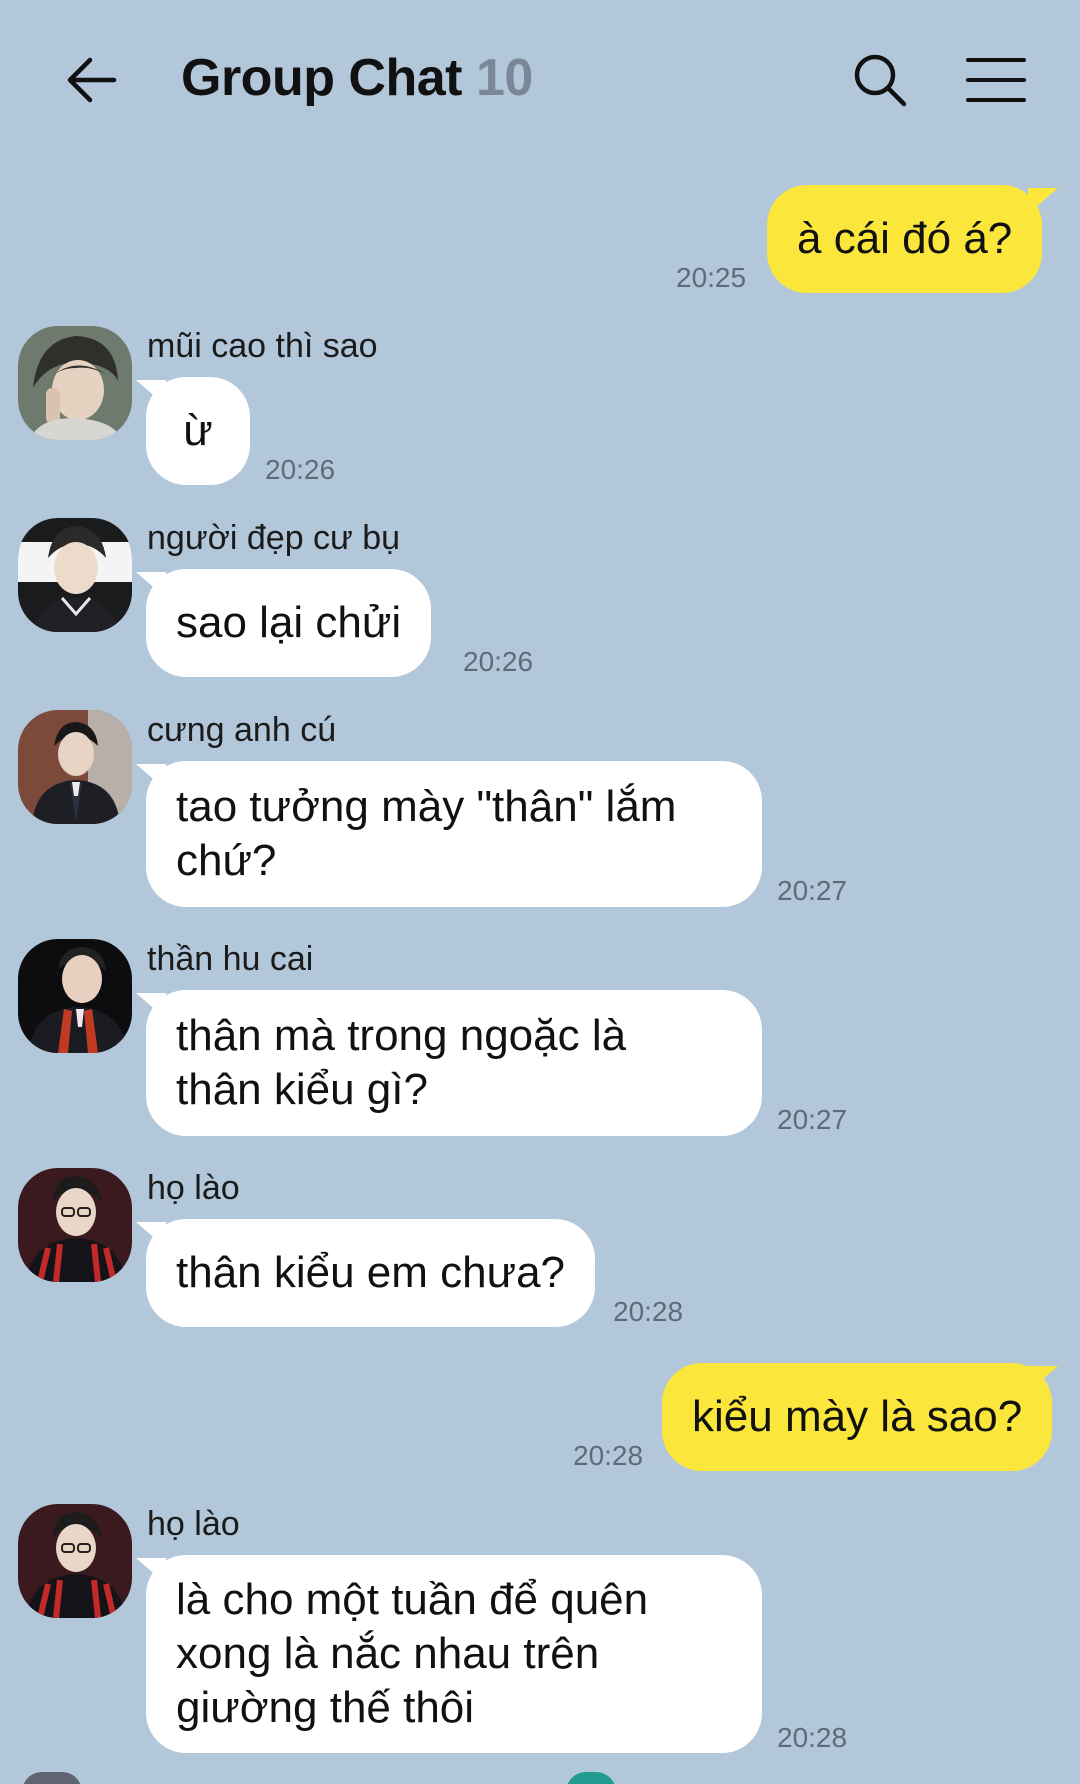 The height and width of the screenshot is (1784, 1080). I want to click on outgoing-message-bubble: kiểu mày là sao?, so click(857, 1417).